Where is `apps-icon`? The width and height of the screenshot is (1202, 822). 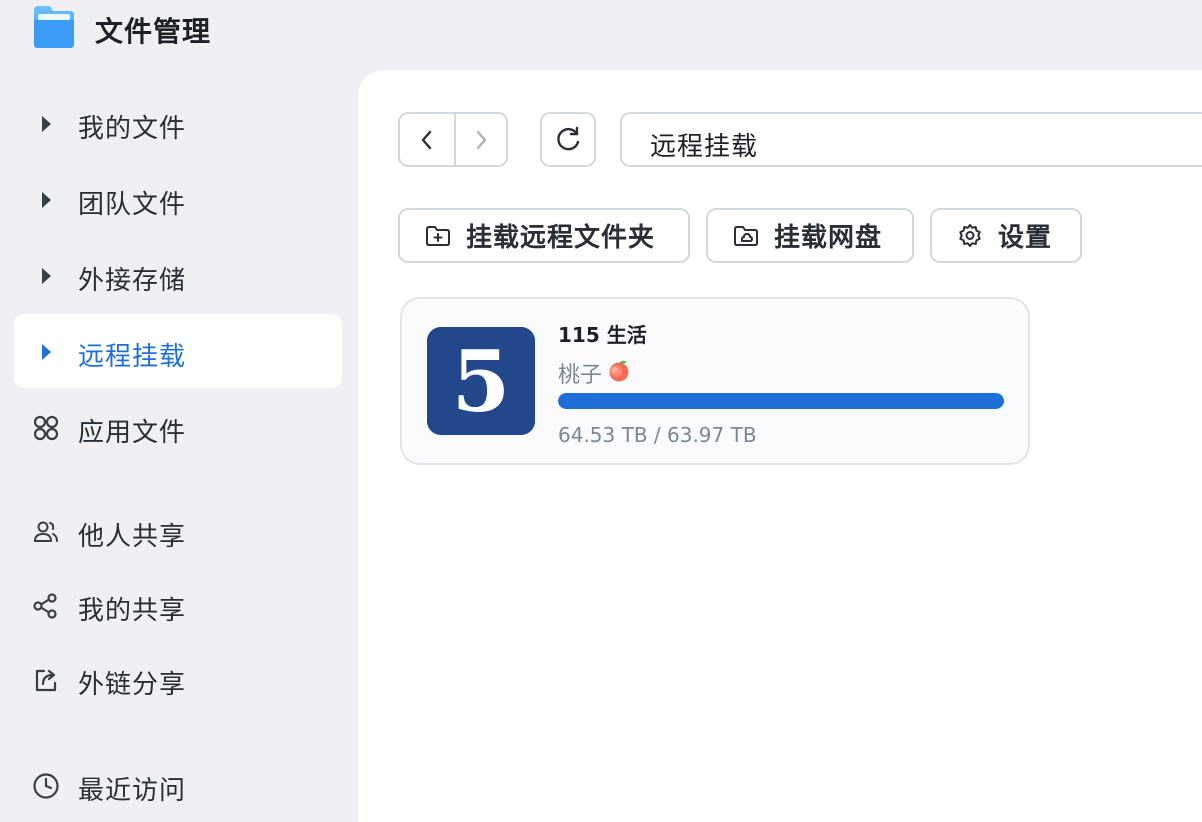 apps-icon is located at coordinates (46, 428).